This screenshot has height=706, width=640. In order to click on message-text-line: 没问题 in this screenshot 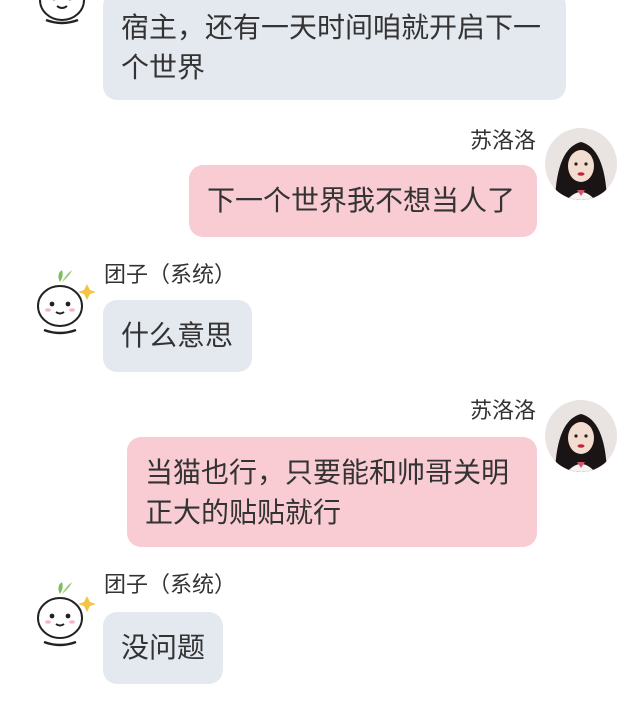, I will do `click(163, 647)`.